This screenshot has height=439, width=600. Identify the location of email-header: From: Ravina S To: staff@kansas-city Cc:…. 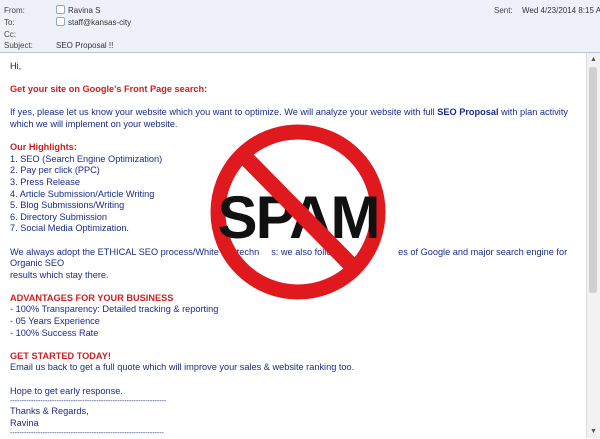
(300, 26).